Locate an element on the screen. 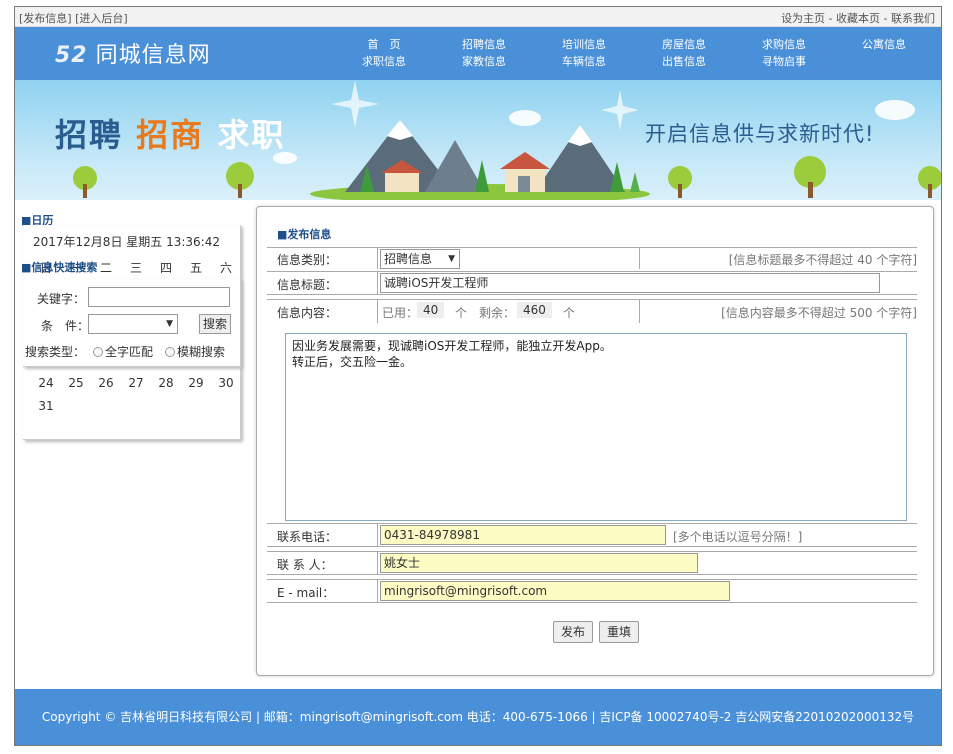 This screenshot has height=754, width=953. nav-item-wanted: 求购信息 is located at coordinates (784, 44).